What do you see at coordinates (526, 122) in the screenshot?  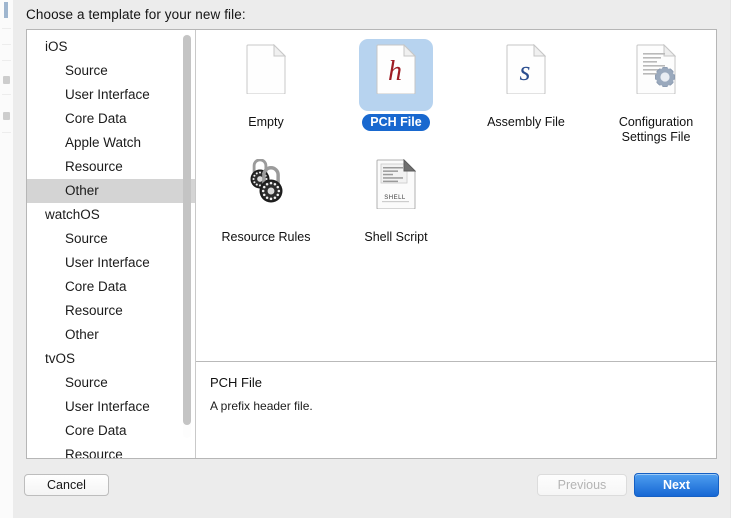 I see `template-item-label: Assembly File` at bounding box center [526, 122].